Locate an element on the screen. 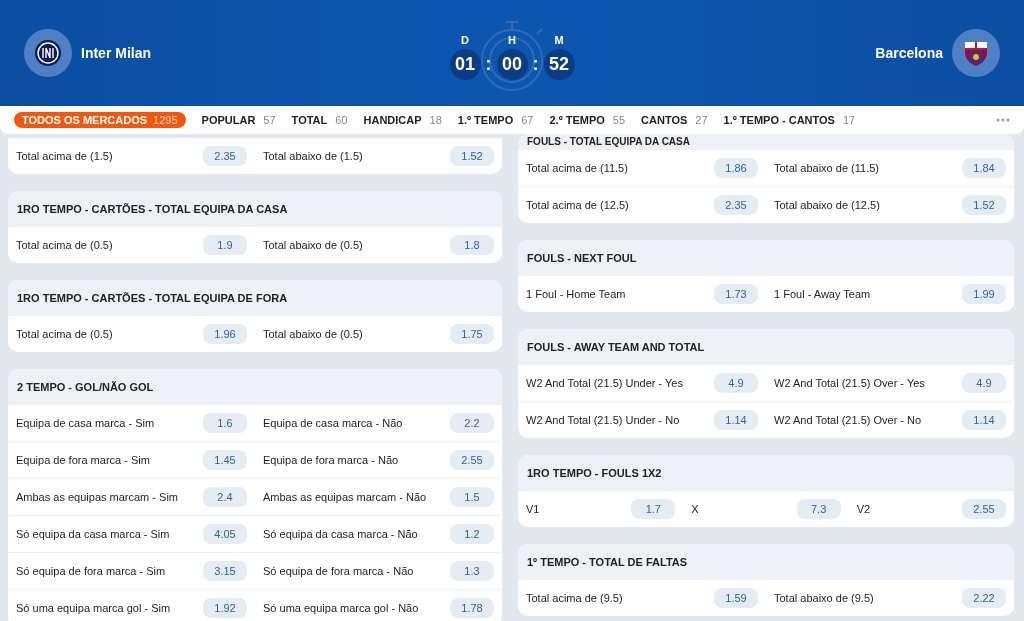 Image resolution: width=1024 pixels, height=621 pixels. odds-button: 1.78 is located at coordinates (472, 608).